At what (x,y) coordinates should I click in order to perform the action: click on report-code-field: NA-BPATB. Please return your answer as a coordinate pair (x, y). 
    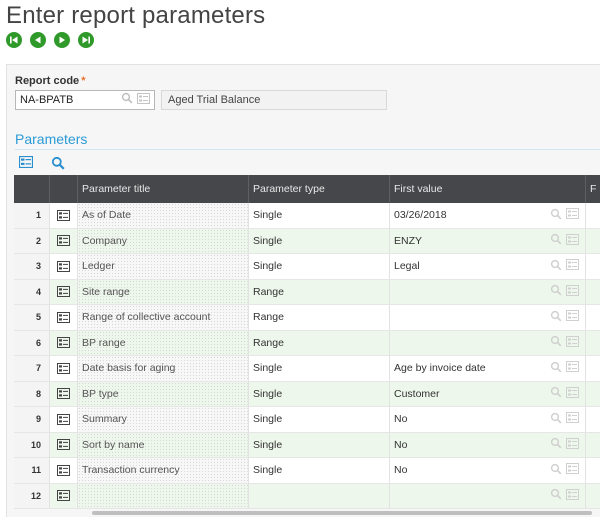
    Looking at the image, I should click on (85, 100).